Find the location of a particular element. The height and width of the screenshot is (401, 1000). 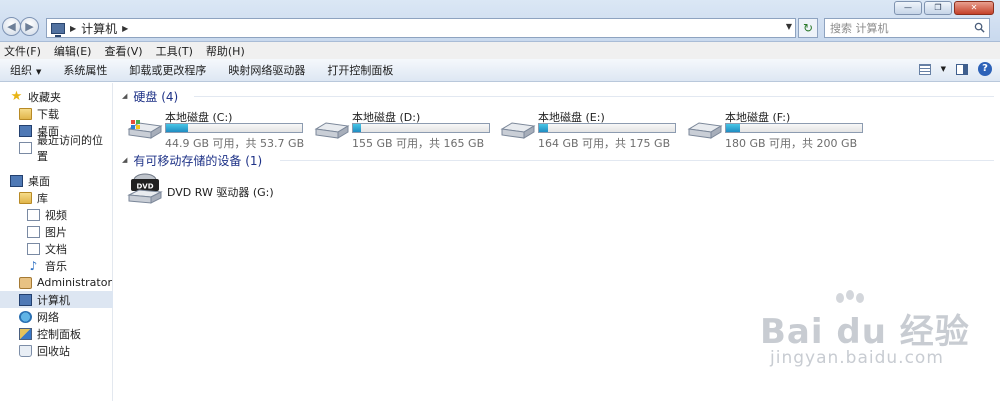

sidebar-item-music: ♪ 音乐 is located at coordinates (70, 265).